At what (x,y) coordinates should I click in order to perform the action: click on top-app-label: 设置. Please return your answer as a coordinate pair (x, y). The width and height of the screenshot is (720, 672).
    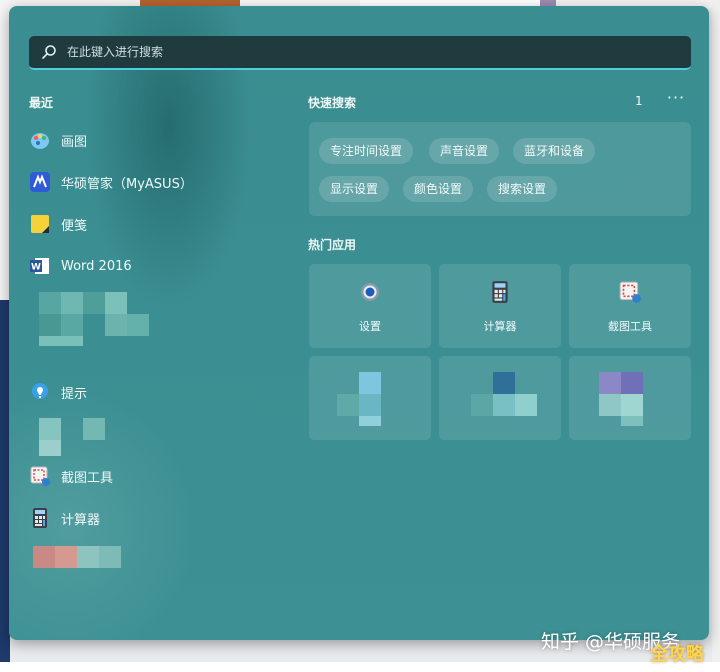
    Looking at the image, I should click on (370, 326).